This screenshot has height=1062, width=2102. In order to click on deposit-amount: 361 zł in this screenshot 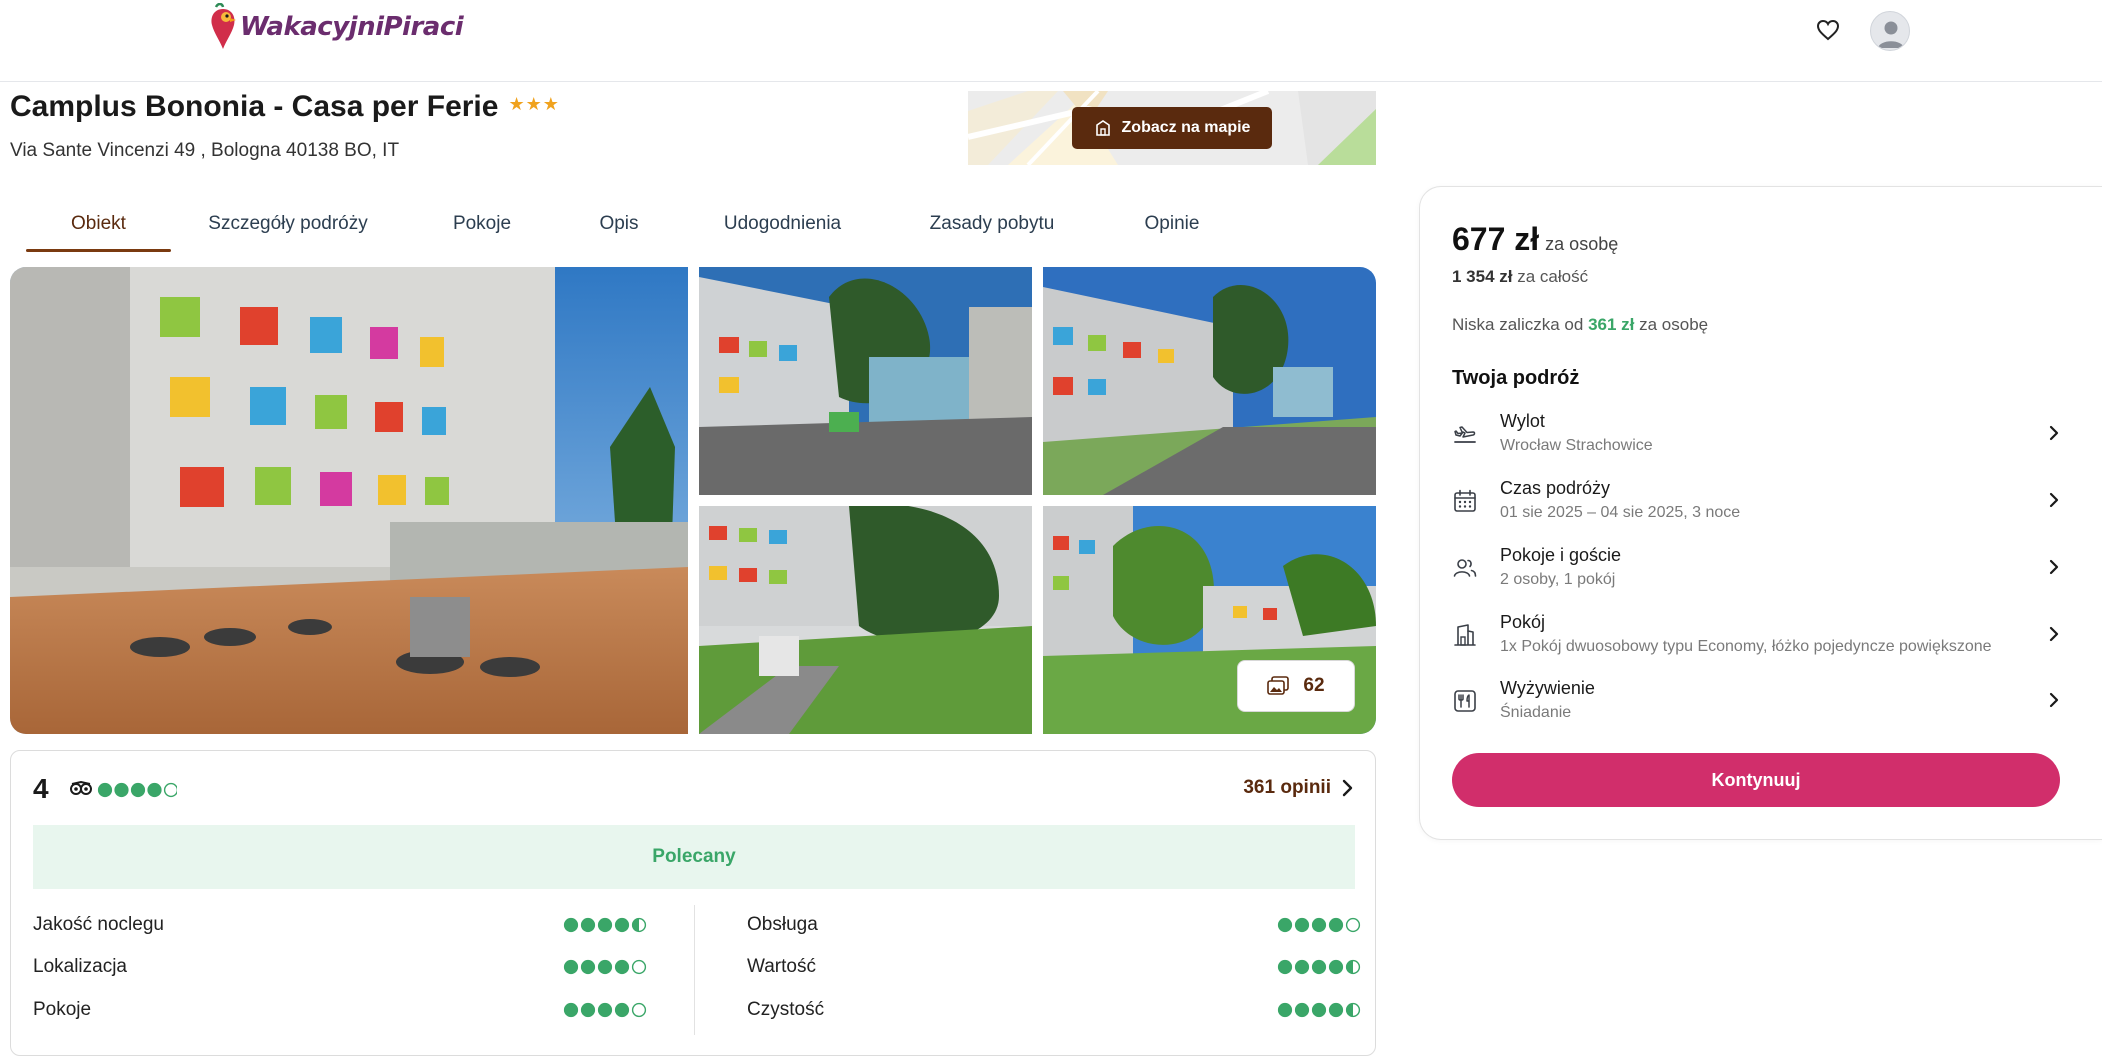, I will do `click(1611, 324)`.